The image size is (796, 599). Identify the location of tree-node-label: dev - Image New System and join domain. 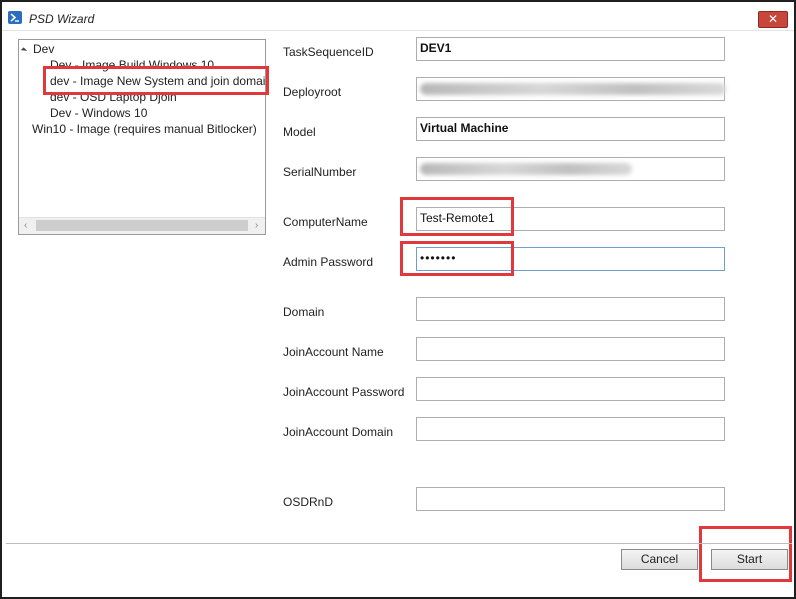
(158, 81).